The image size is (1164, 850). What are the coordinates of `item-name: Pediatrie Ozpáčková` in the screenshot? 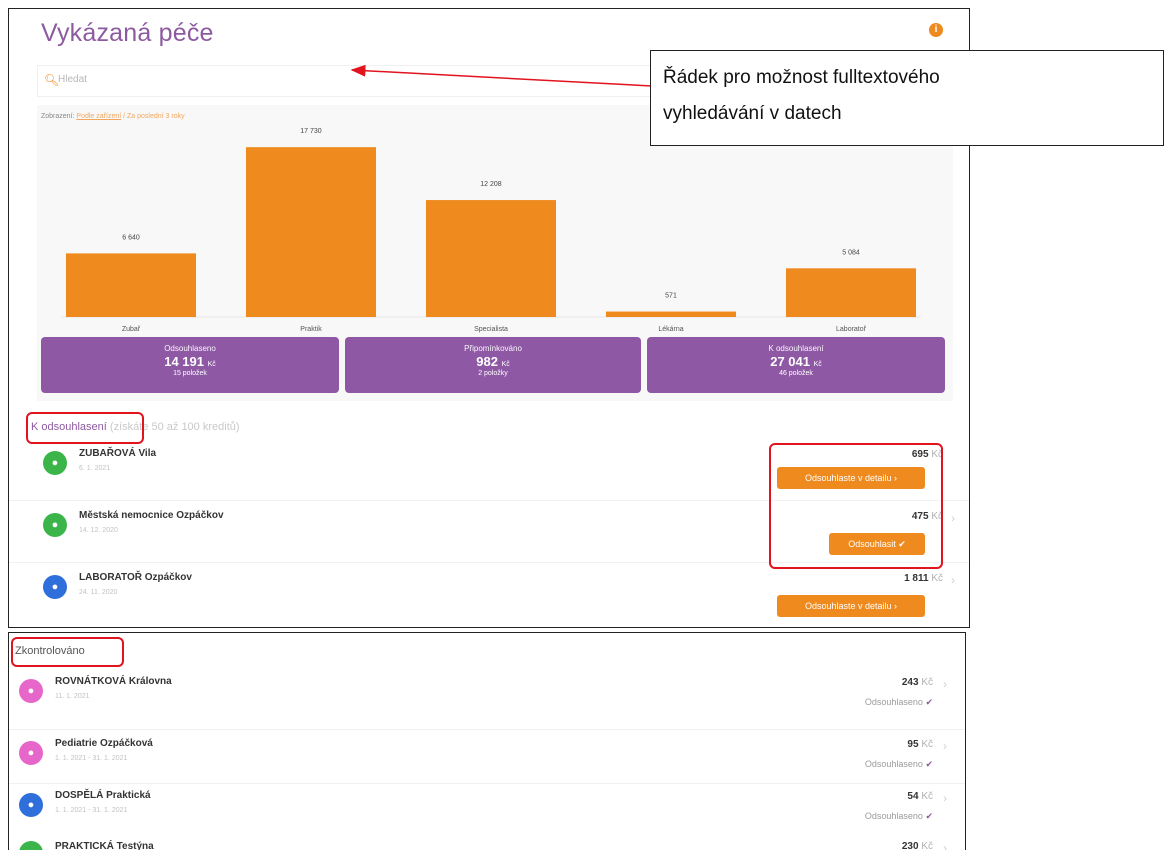 It's located at (104, 743).